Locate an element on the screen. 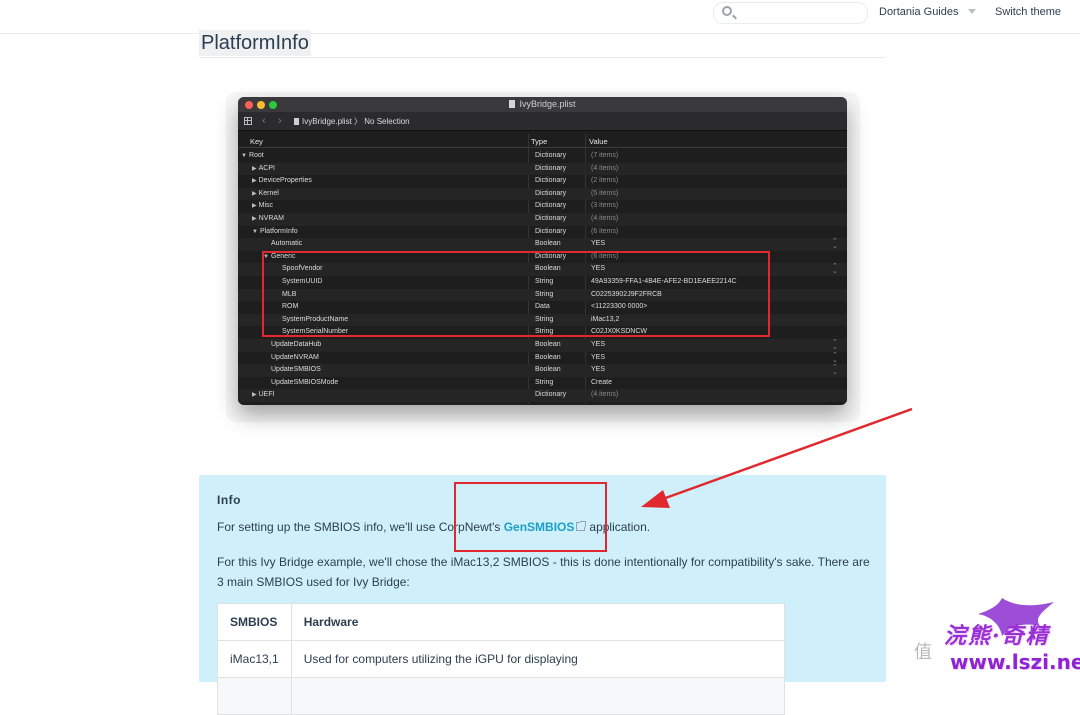 The height and width of the screenshot is (715, 1080). plist-row: ▶ UEFI Dictionary (4 items) is located at coordinates (542, 395).